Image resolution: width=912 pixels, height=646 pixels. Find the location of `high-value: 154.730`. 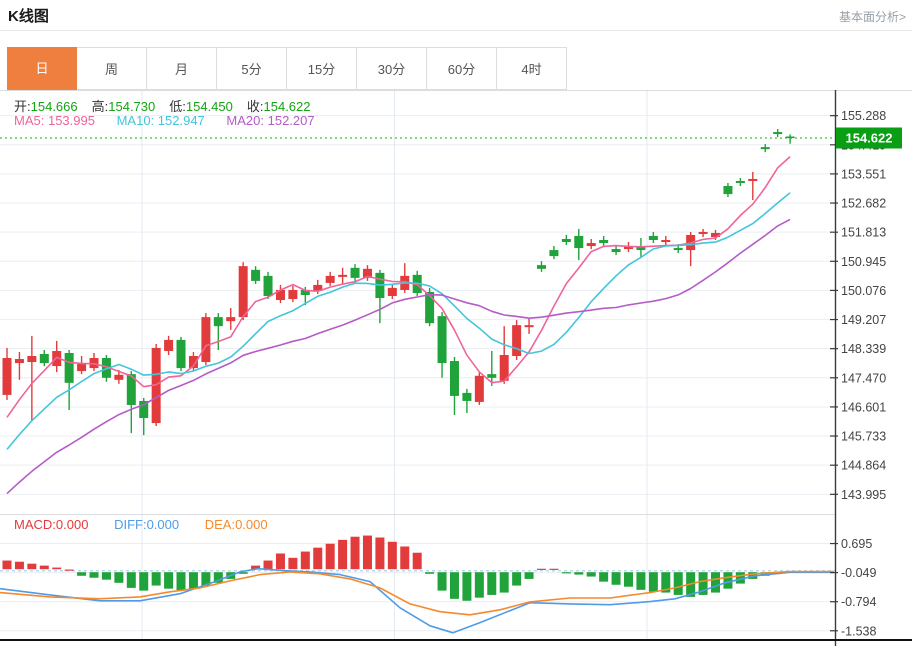

high-value: 154.730 is located at coordinates (132, 106).